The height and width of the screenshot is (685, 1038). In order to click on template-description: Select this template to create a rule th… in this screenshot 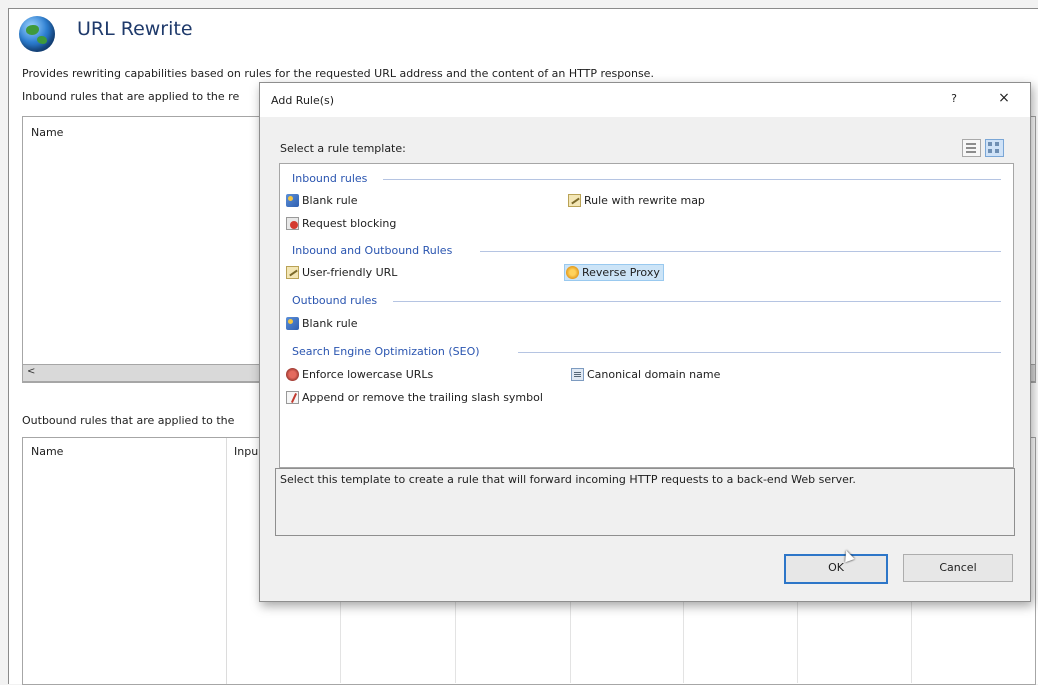, I will do `click(568, 479)`.